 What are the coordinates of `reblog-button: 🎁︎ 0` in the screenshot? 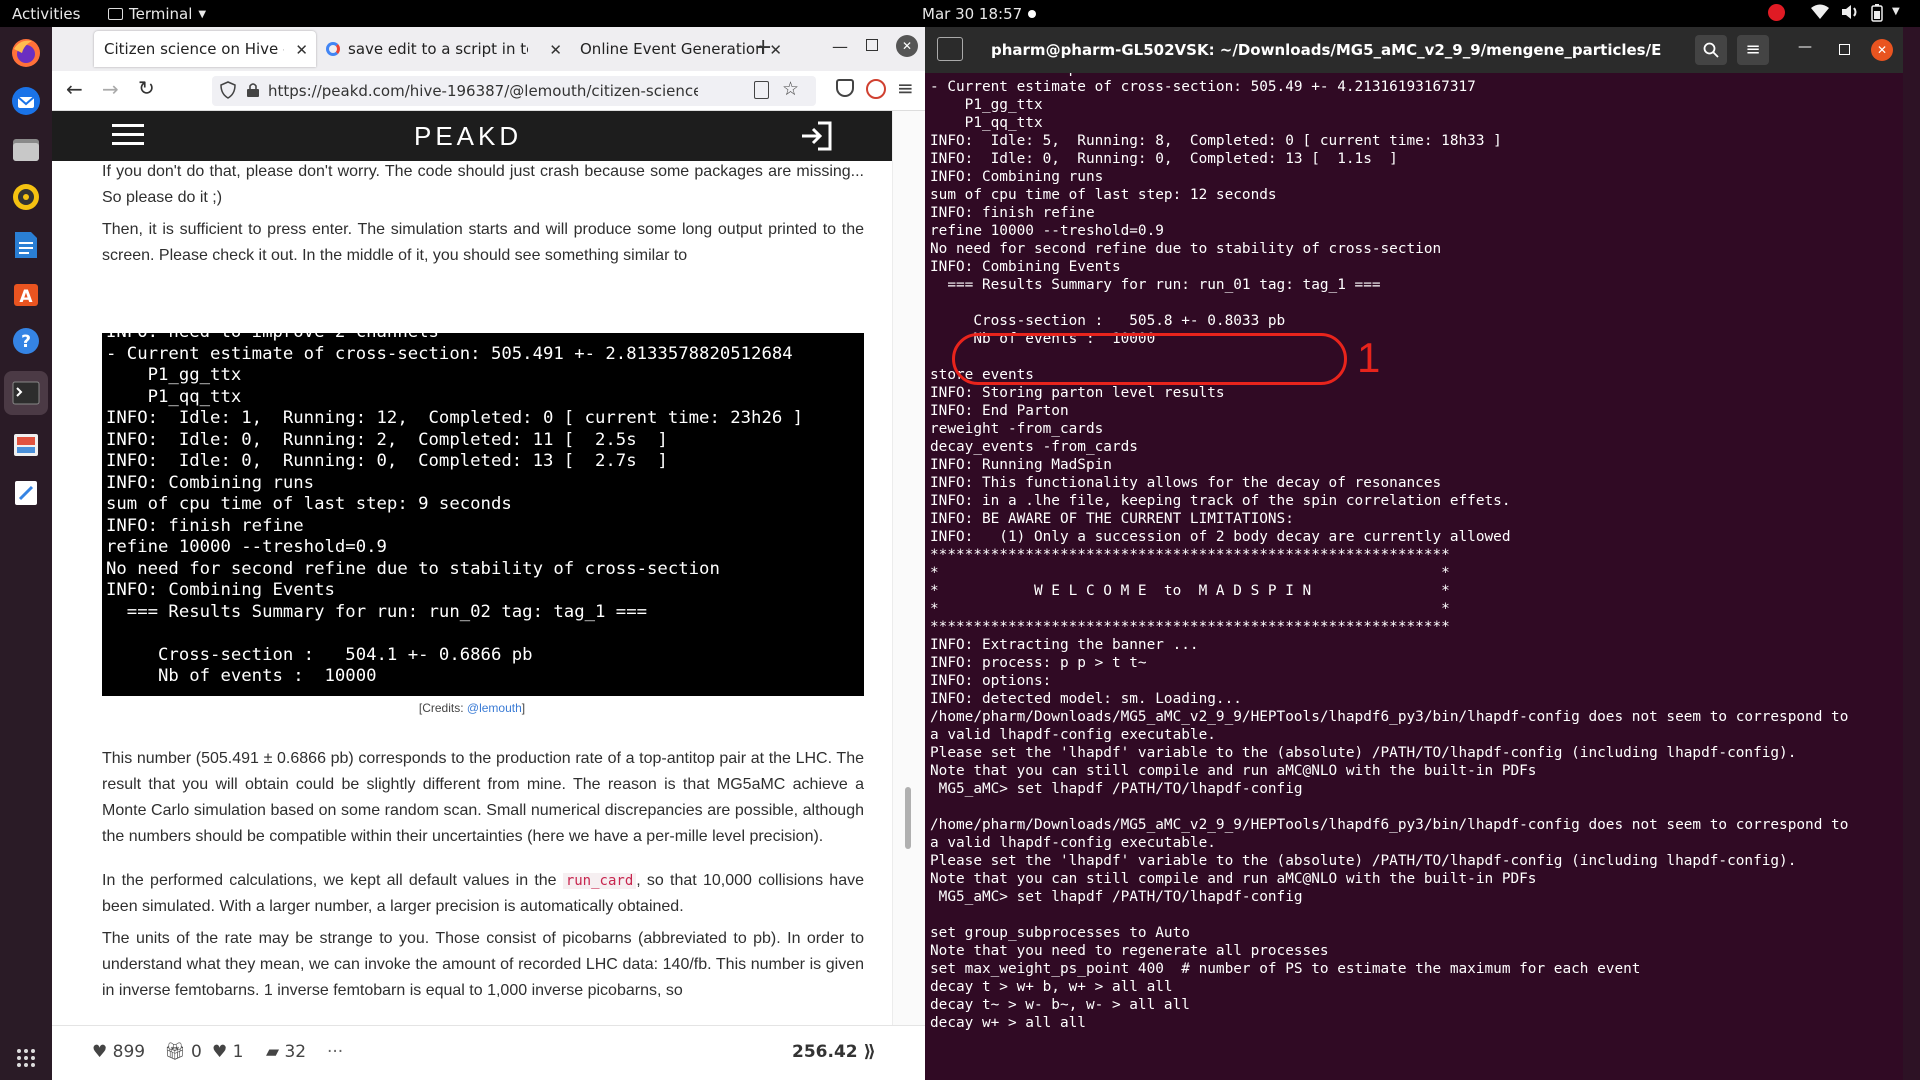 It's located at (183, 1052).